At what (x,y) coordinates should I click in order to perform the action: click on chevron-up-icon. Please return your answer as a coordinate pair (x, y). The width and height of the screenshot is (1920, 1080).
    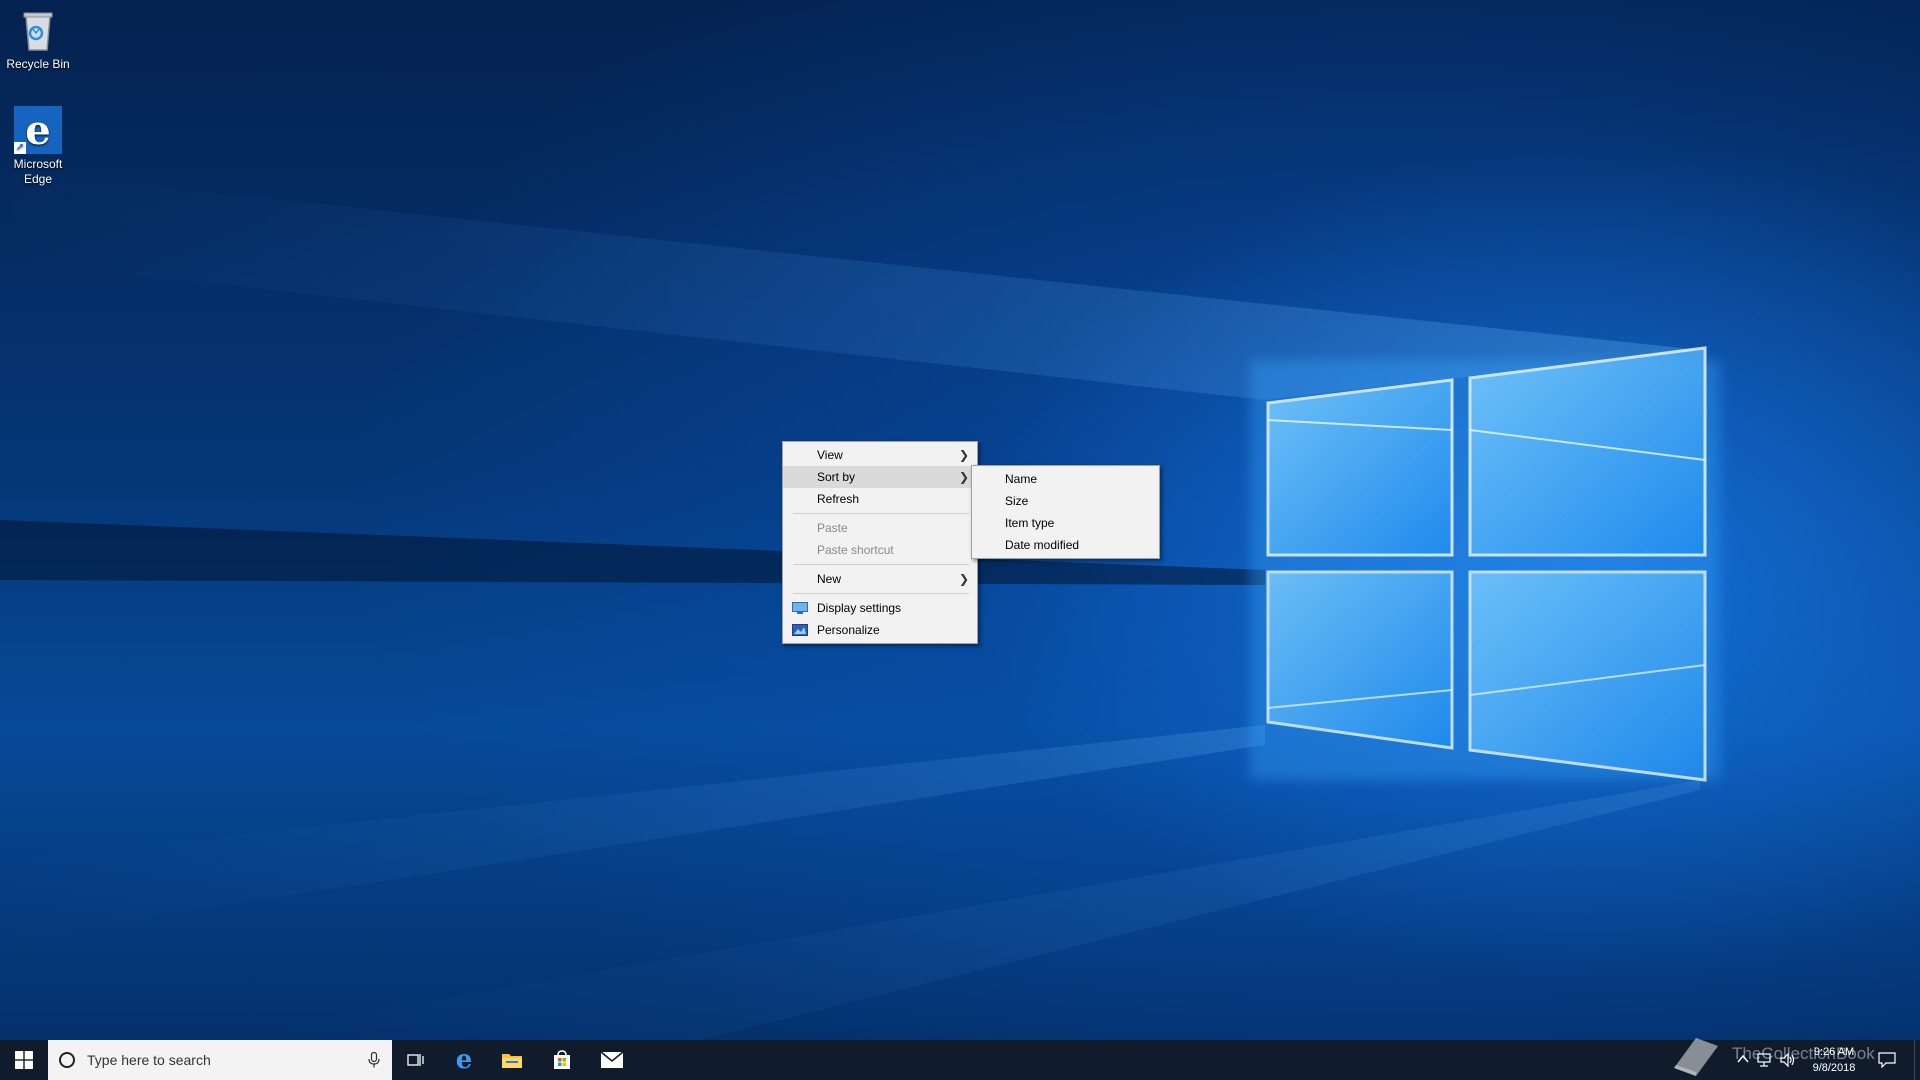
    Looking at the image, I should click on (1743, 1059).